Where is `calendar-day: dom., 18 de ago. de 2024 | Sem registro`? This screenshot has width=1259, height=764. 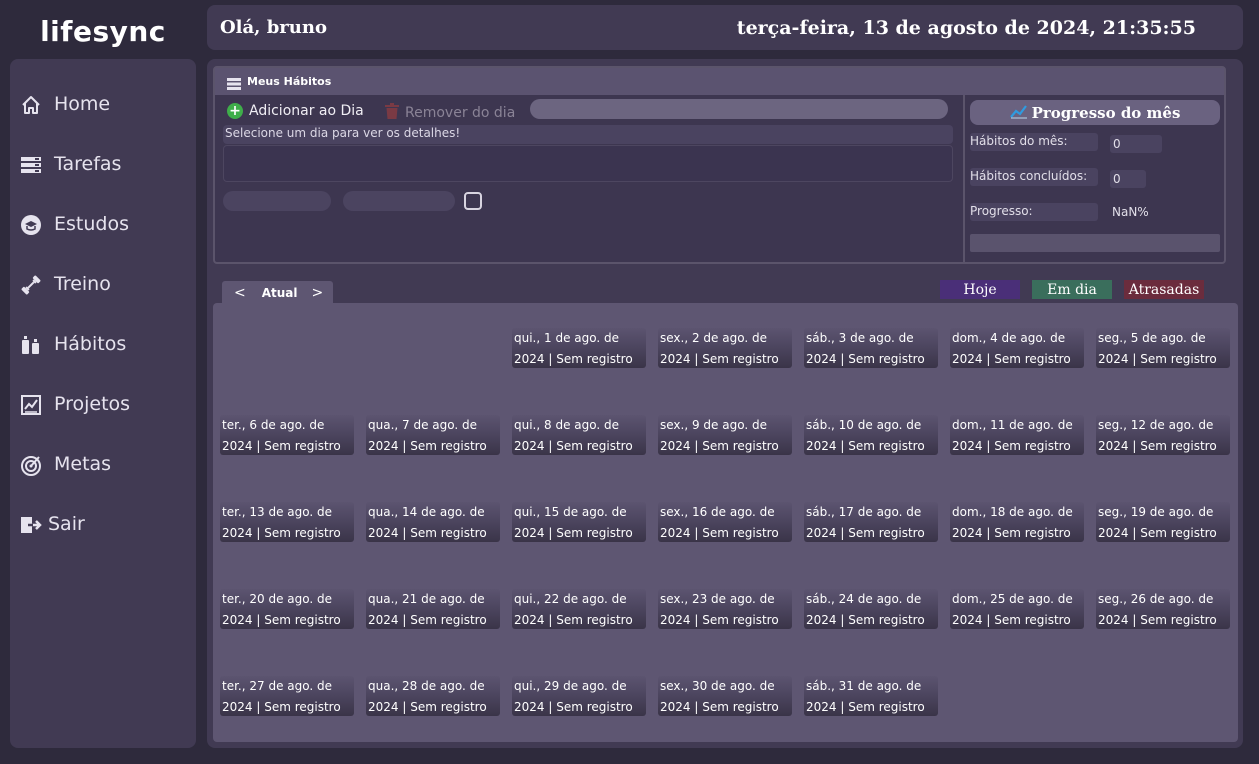 calendar-day: dom., 18 de ago. de 2024 | Sem registro is located at coordinates (1017, 522).